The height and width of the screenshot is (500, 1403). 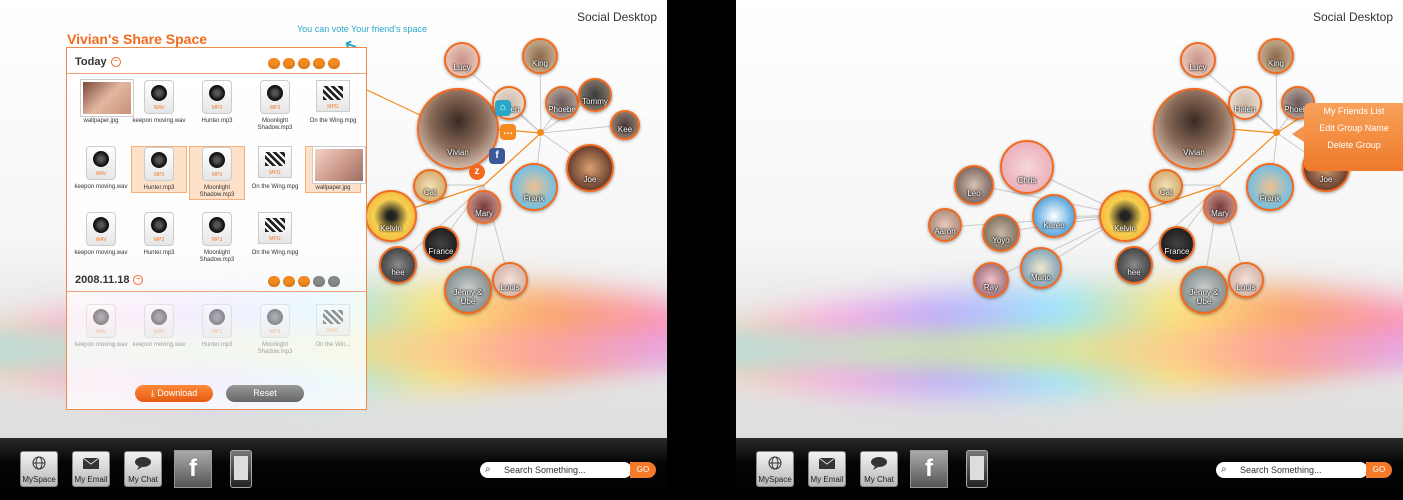 I want to click on friend-node-chris: Chris, so click(x=1027, y=167).